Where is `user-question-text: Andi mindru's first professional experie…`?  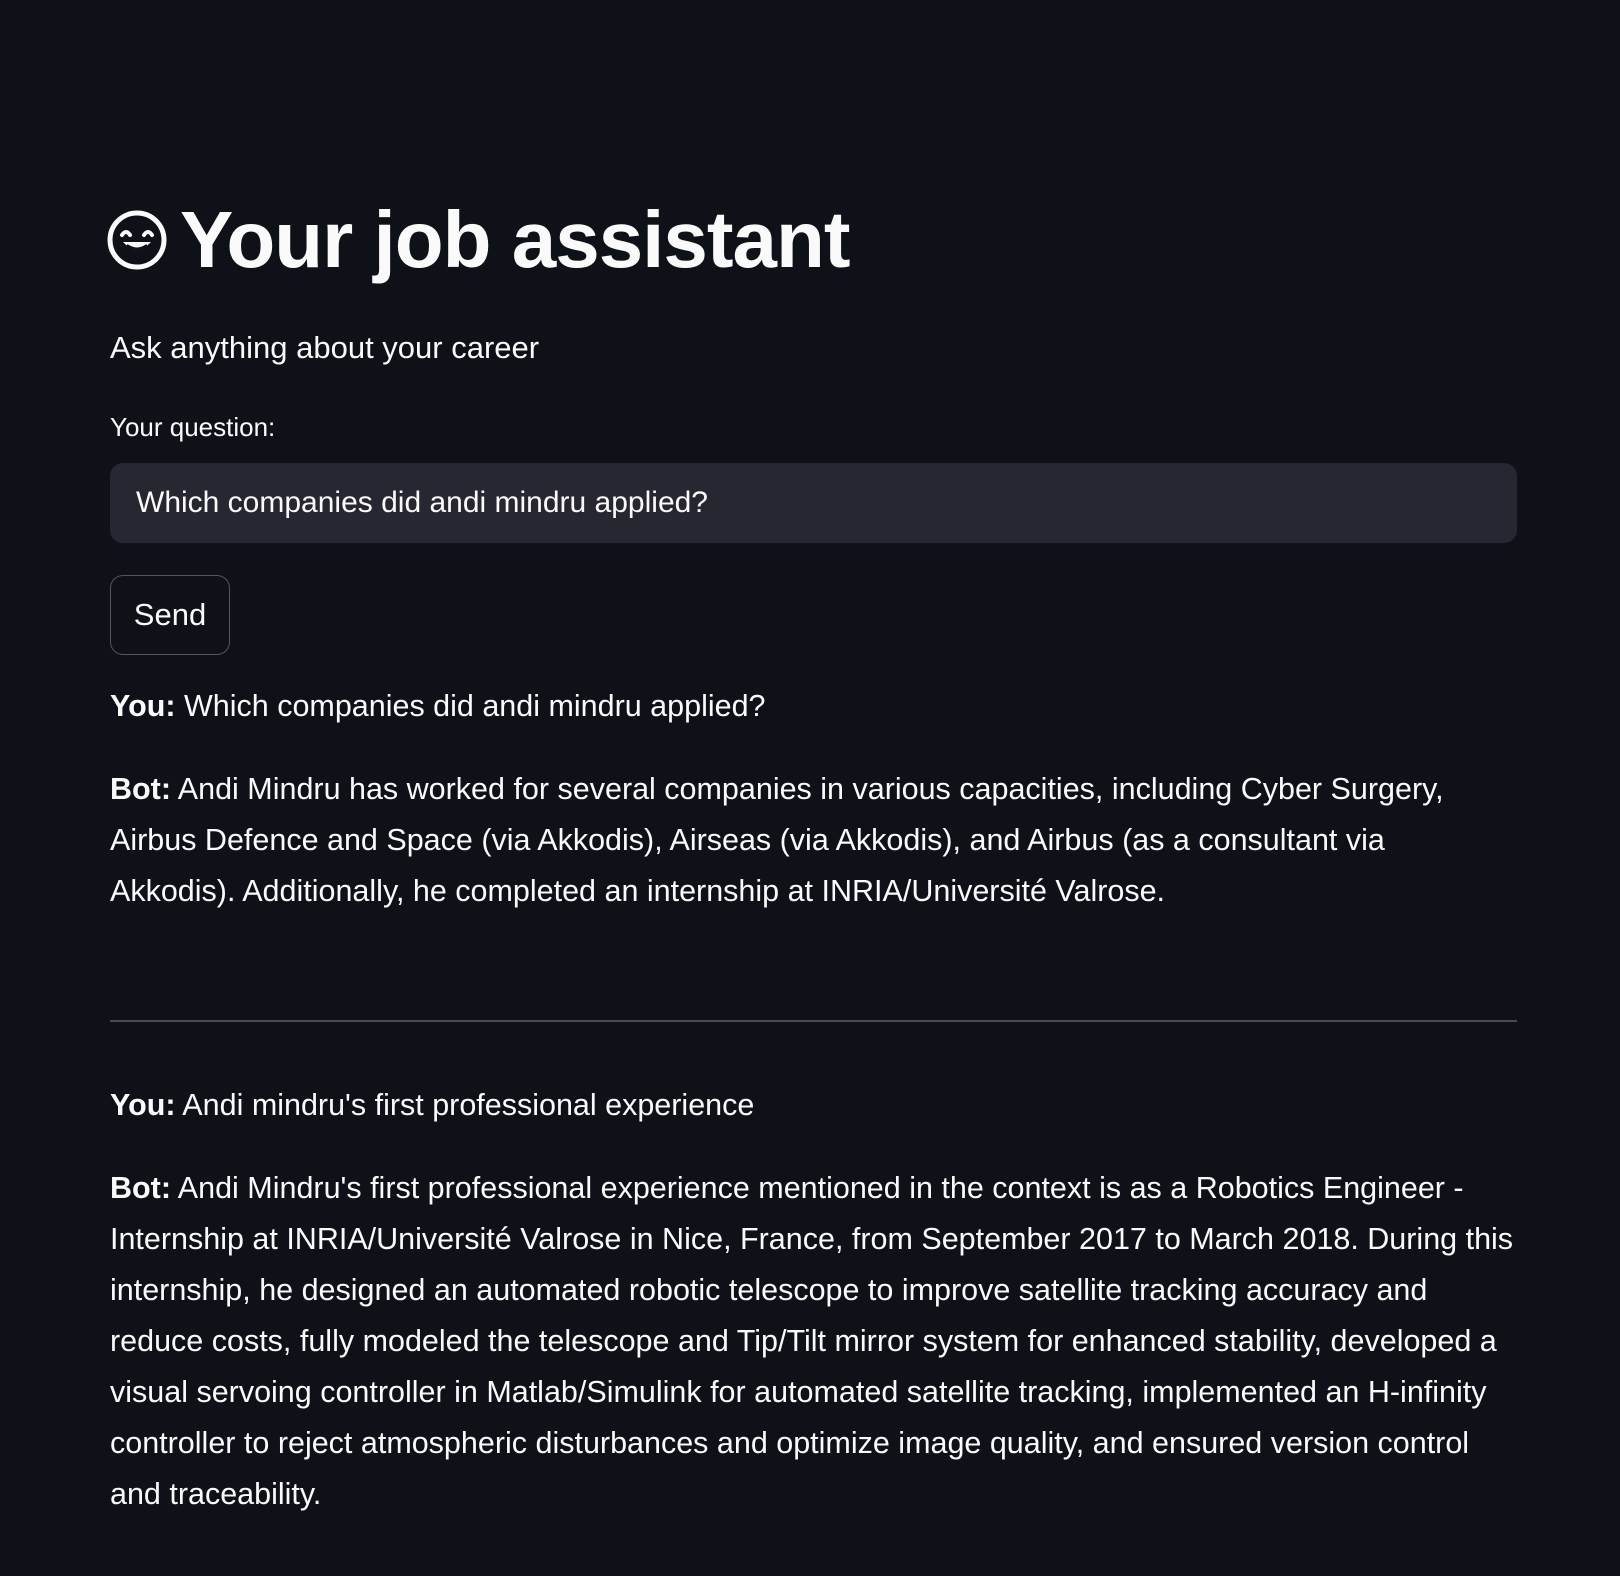
user-question-text: Andi mindru's first professional experie… is located at coordinates (468, 1105).